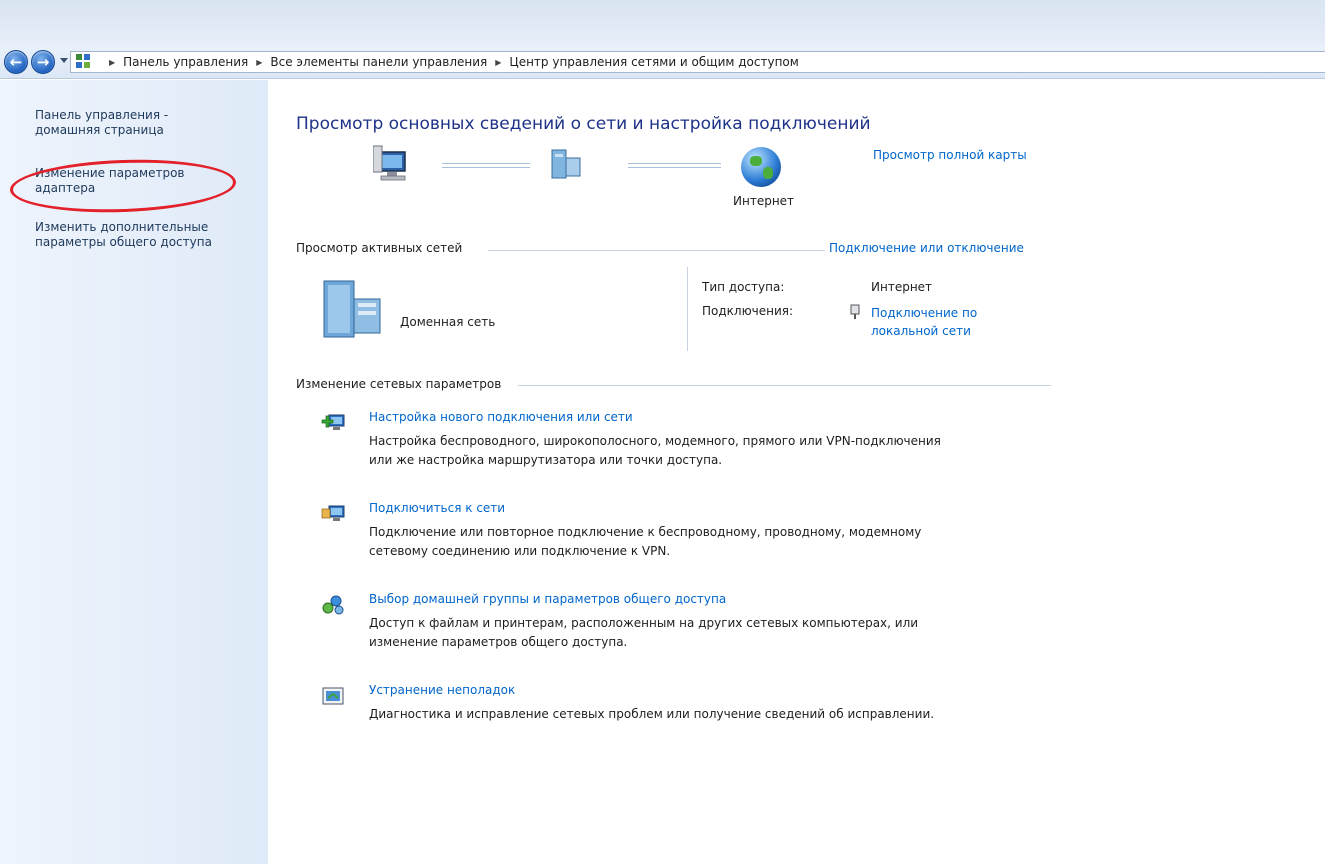 This screenshot has width=1325, height=864. I want to click on access-type-label: Тип доступа:, so click(743, 287).